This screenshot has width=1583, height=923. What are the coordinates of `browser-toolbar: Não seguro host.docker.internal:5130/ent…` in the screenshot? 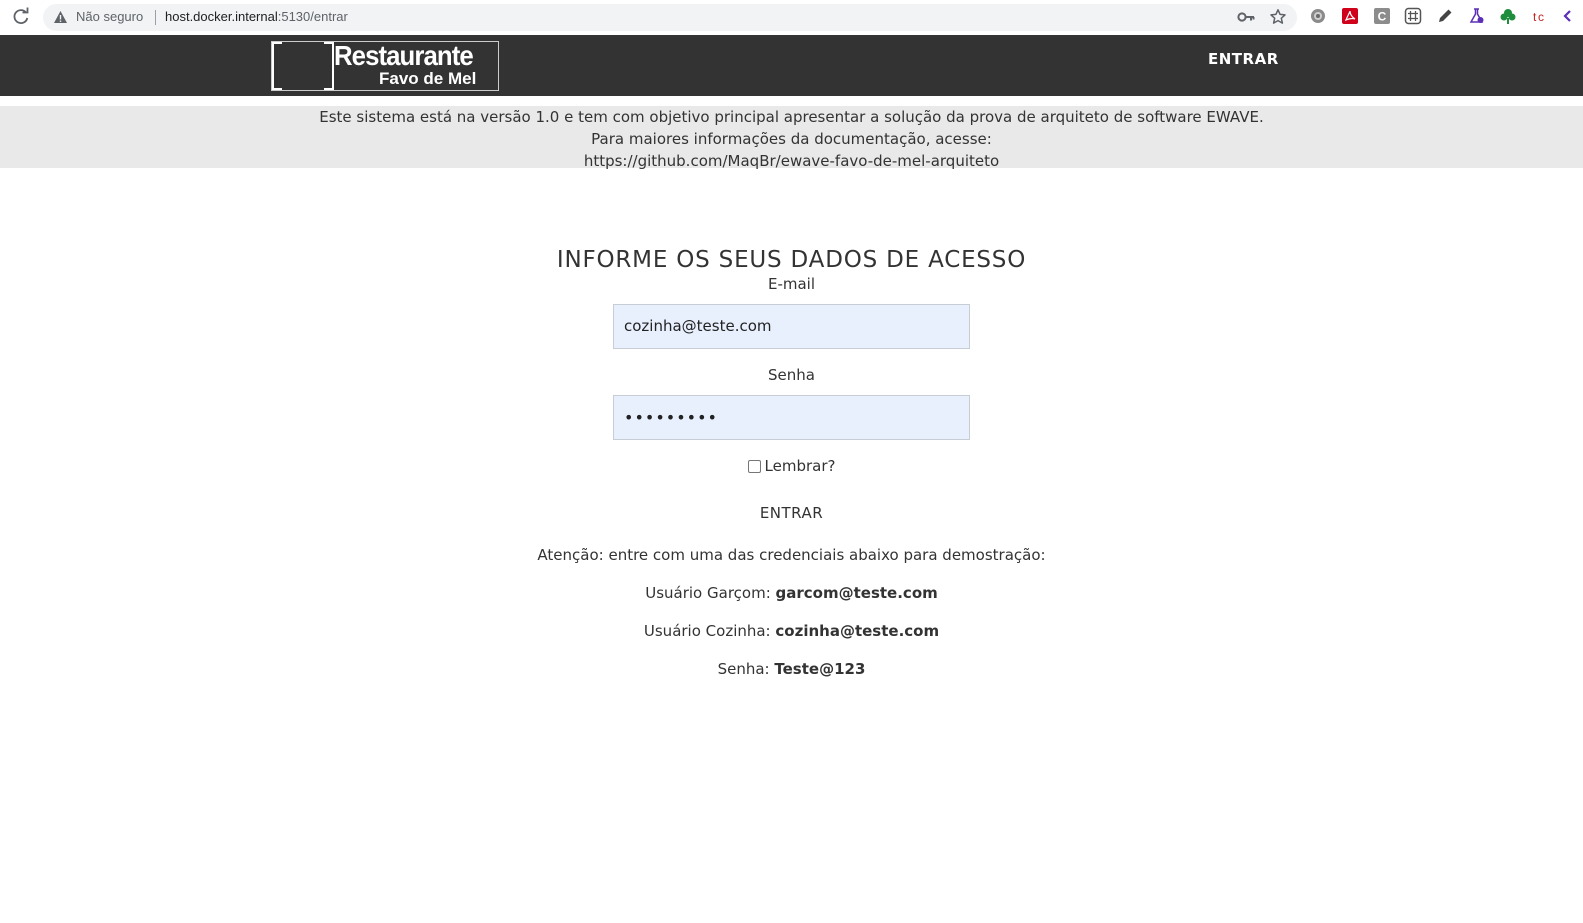 It's located at (791, 17).